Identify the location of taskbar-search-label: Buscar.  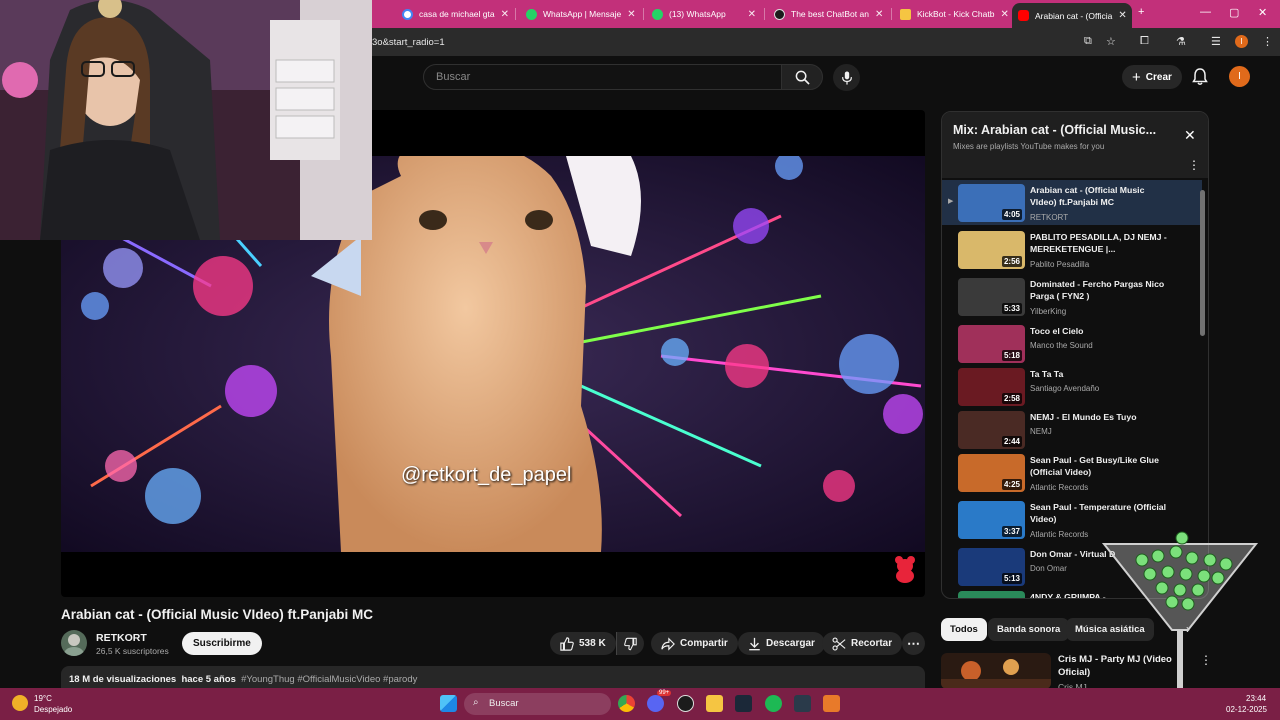
(504, 703).